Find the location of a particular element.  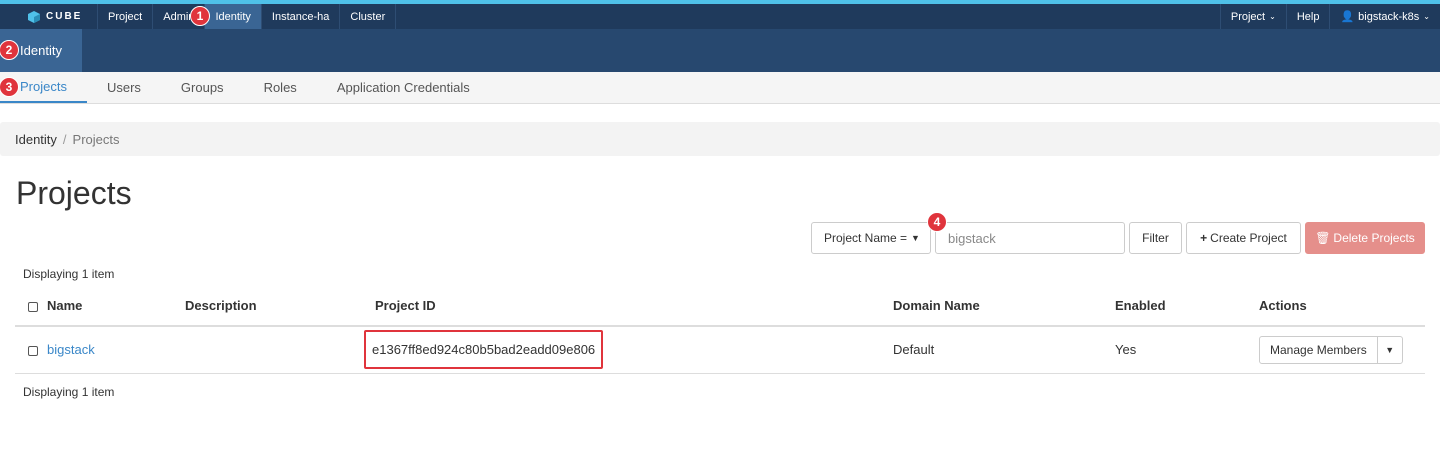

col-enabled: Enabled is located at coordinates (1187, 306).